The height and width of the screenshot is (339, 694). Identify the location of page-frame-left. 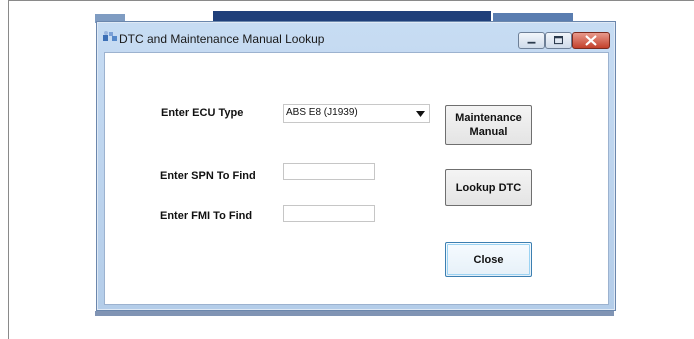
(8, 169).